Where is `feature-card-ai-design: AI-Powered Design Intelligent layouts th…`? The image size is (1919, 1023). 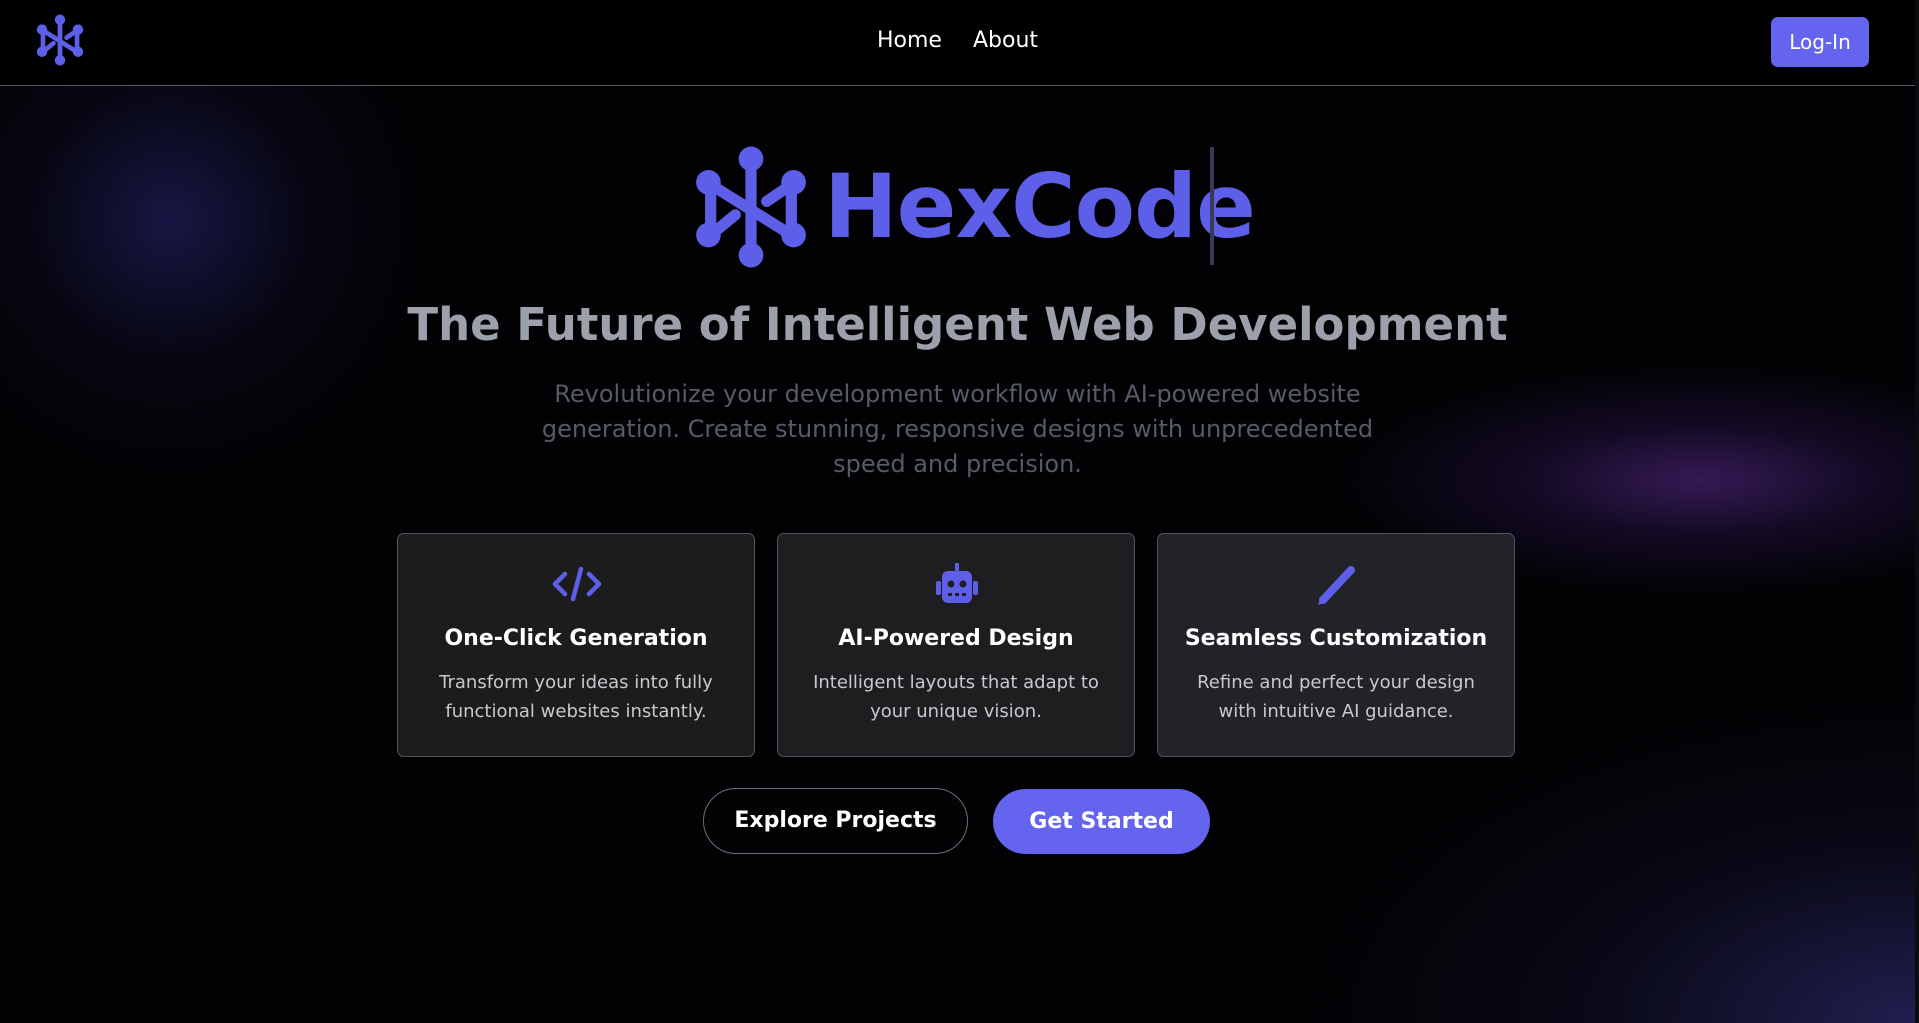
feature-card-ai-design: AI-Powered Design Intelligent layouts th… is located at coordinates (956, 645).